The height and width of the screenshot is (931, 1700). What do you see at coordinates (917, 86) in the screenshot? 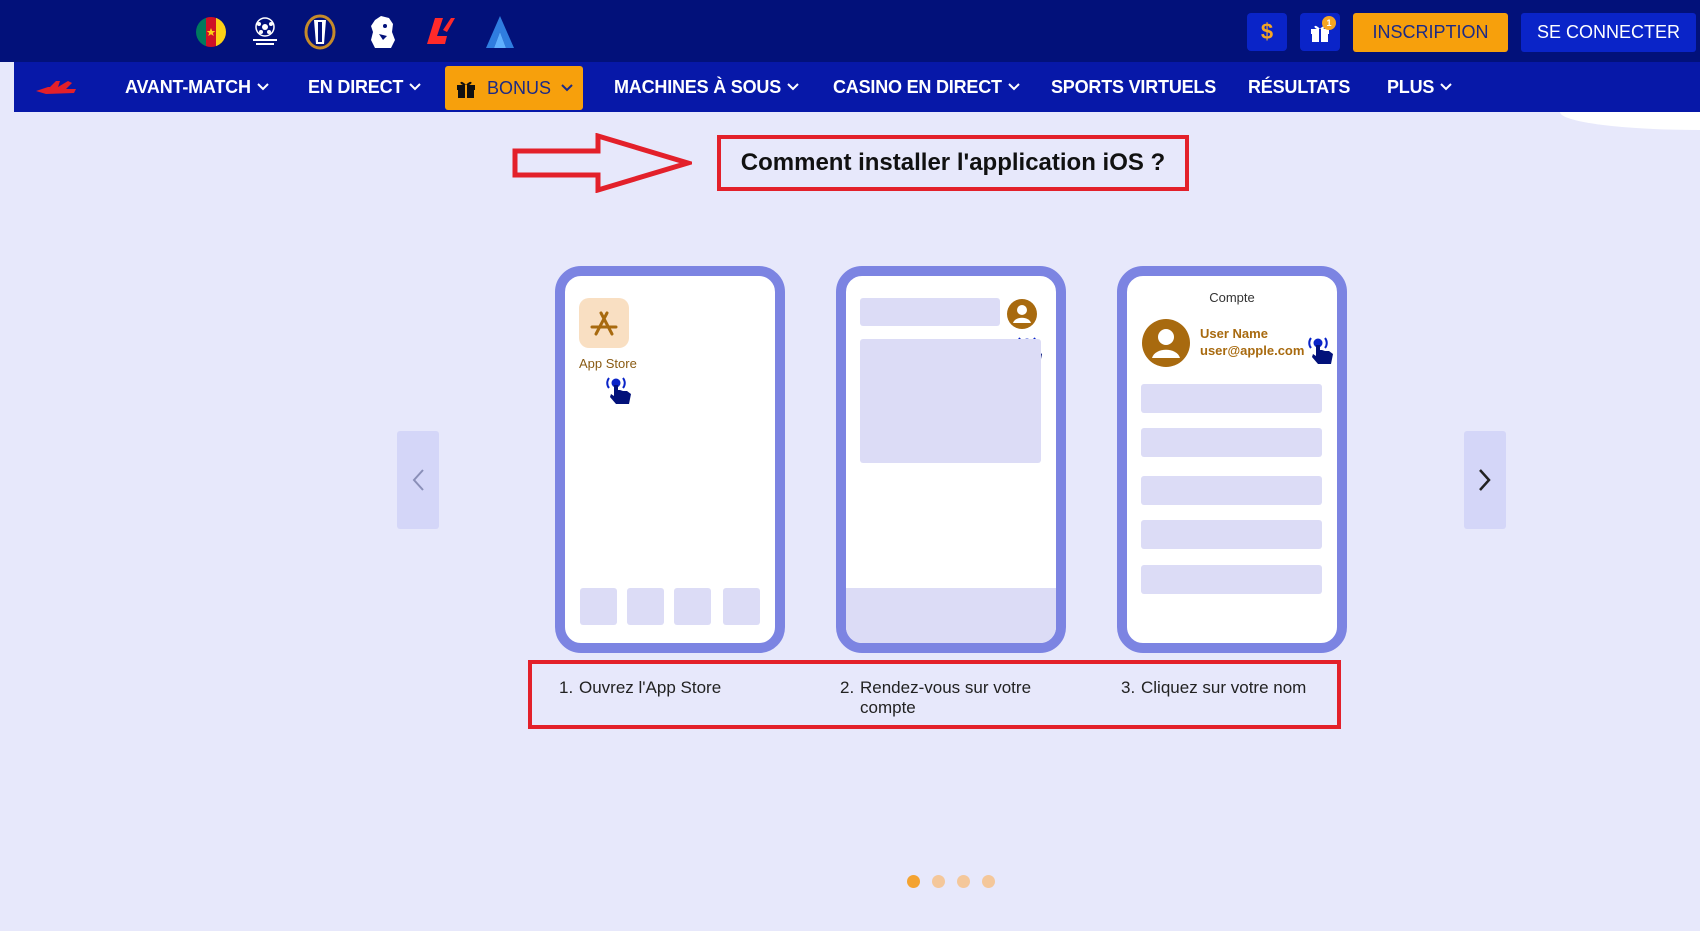
I see `nav-item-label: CASINO EN DIRECT` at bounding box center [917, 86].